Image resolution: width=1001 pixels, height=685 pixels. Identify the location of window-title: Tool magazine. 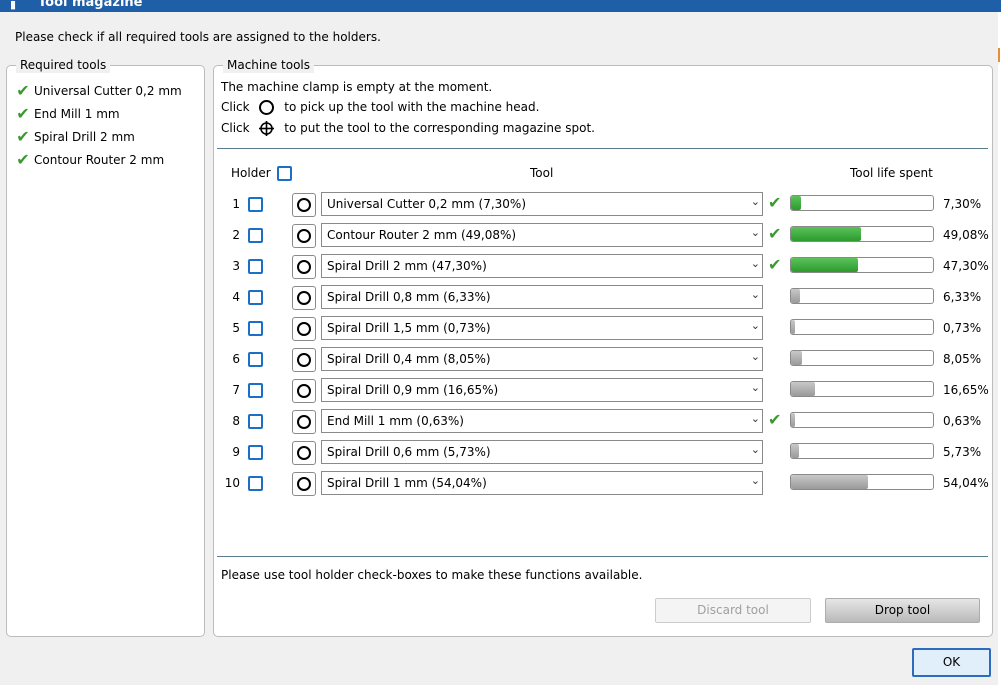
(90, 5).